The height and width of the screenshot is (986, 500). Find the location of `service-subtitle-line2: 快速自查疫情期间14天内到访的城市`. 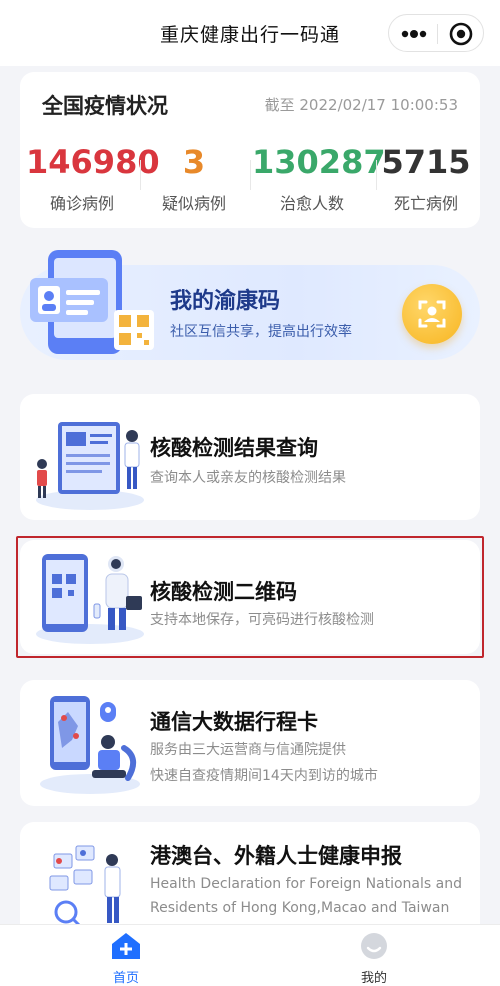

service-subtitle-line2: 快速自查疫情期间14天内到访的城市 is located at coordinates (264, 776).